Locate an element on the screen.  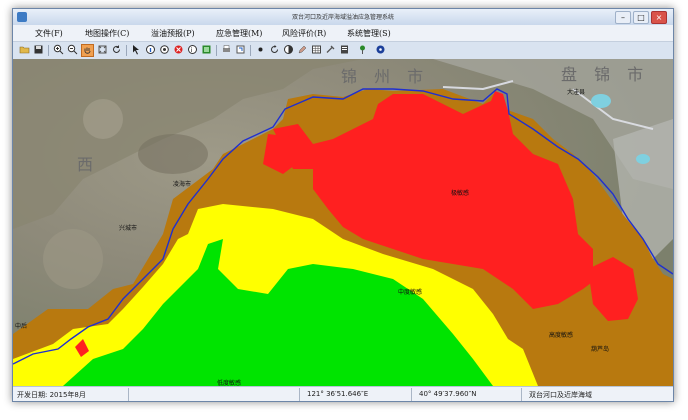
layer-icon is located at coordinates (164, 49).